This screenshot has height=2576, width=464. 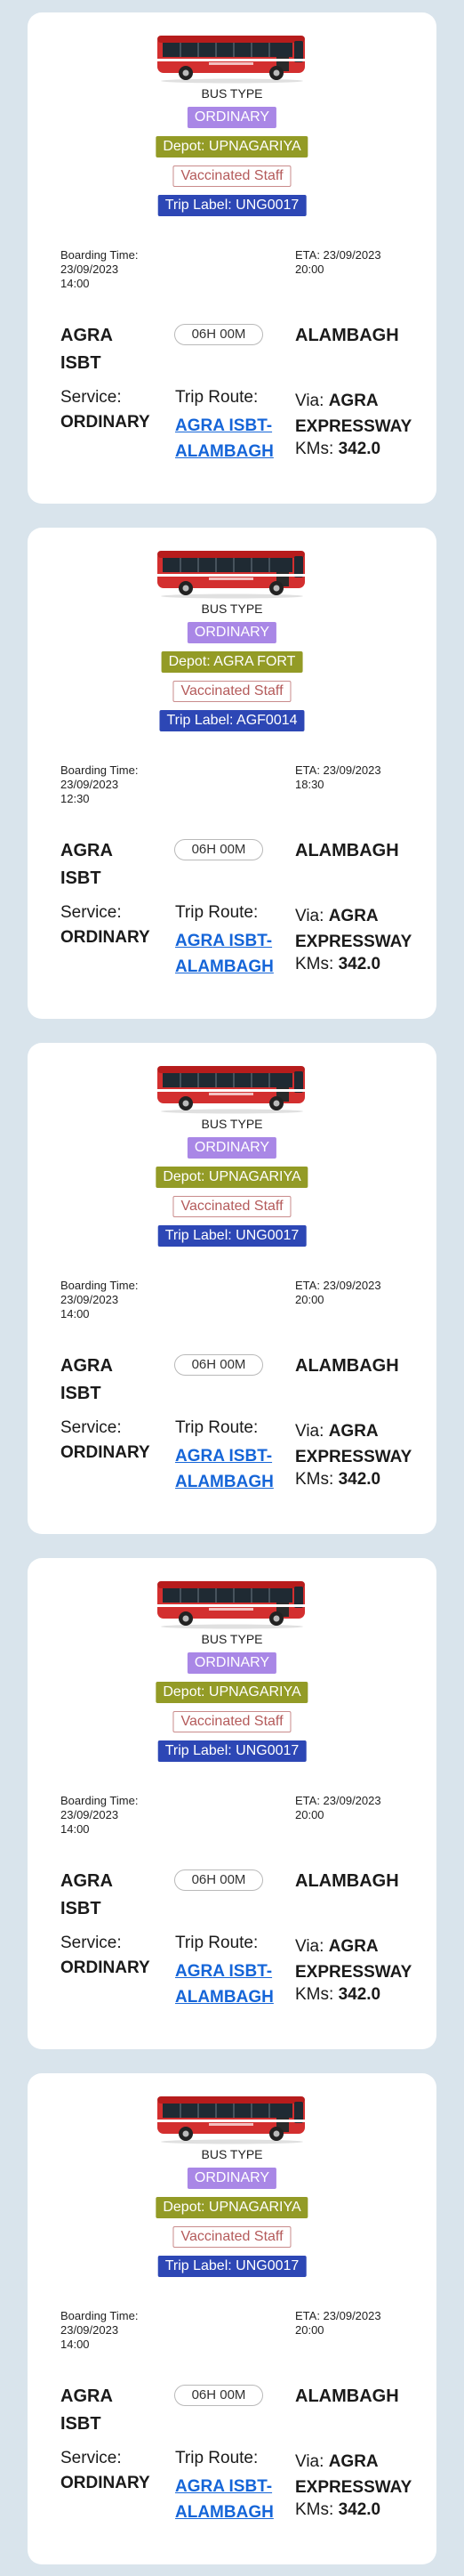 I want to click on depot-badge: Depot: AGRA FORT, so click(x=232, y=662).